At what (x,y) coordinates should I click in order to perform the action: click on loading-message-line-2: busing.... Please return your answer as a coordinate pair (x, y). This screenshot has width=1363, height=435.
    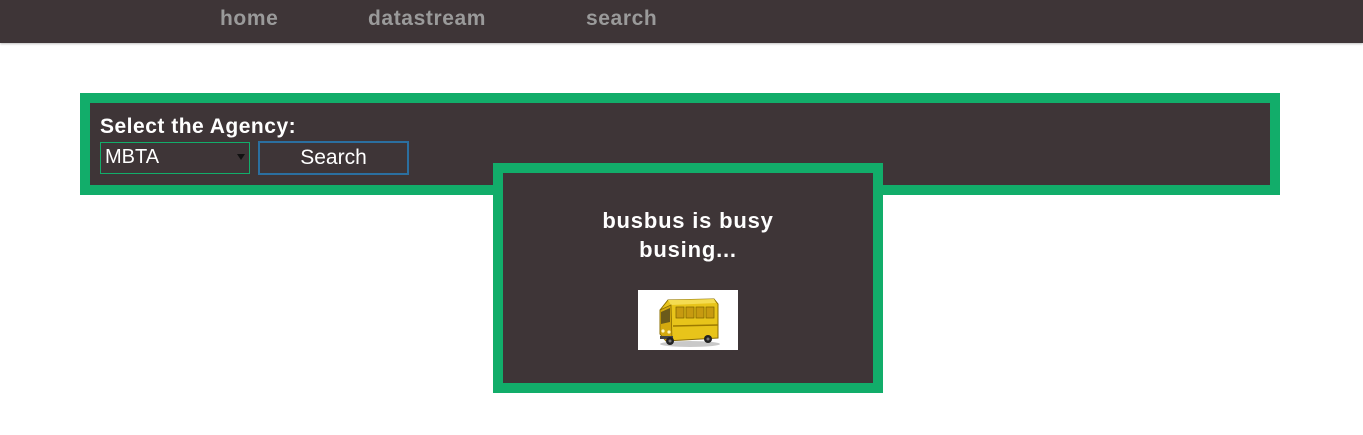
    Looking at the image, I should click on (688, 249).